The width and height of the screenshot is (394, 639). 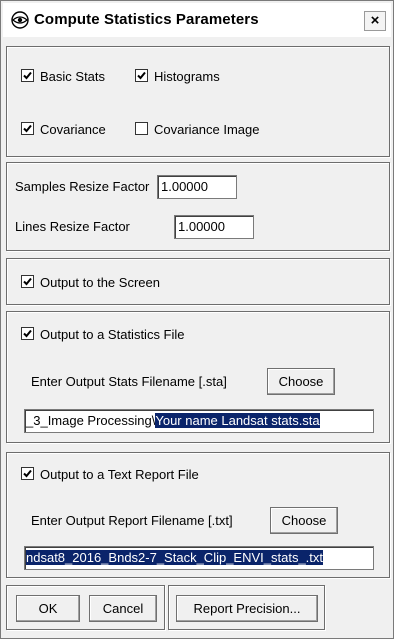 I want to click on covariance-label: Covariance, so click(x=73, y=129).